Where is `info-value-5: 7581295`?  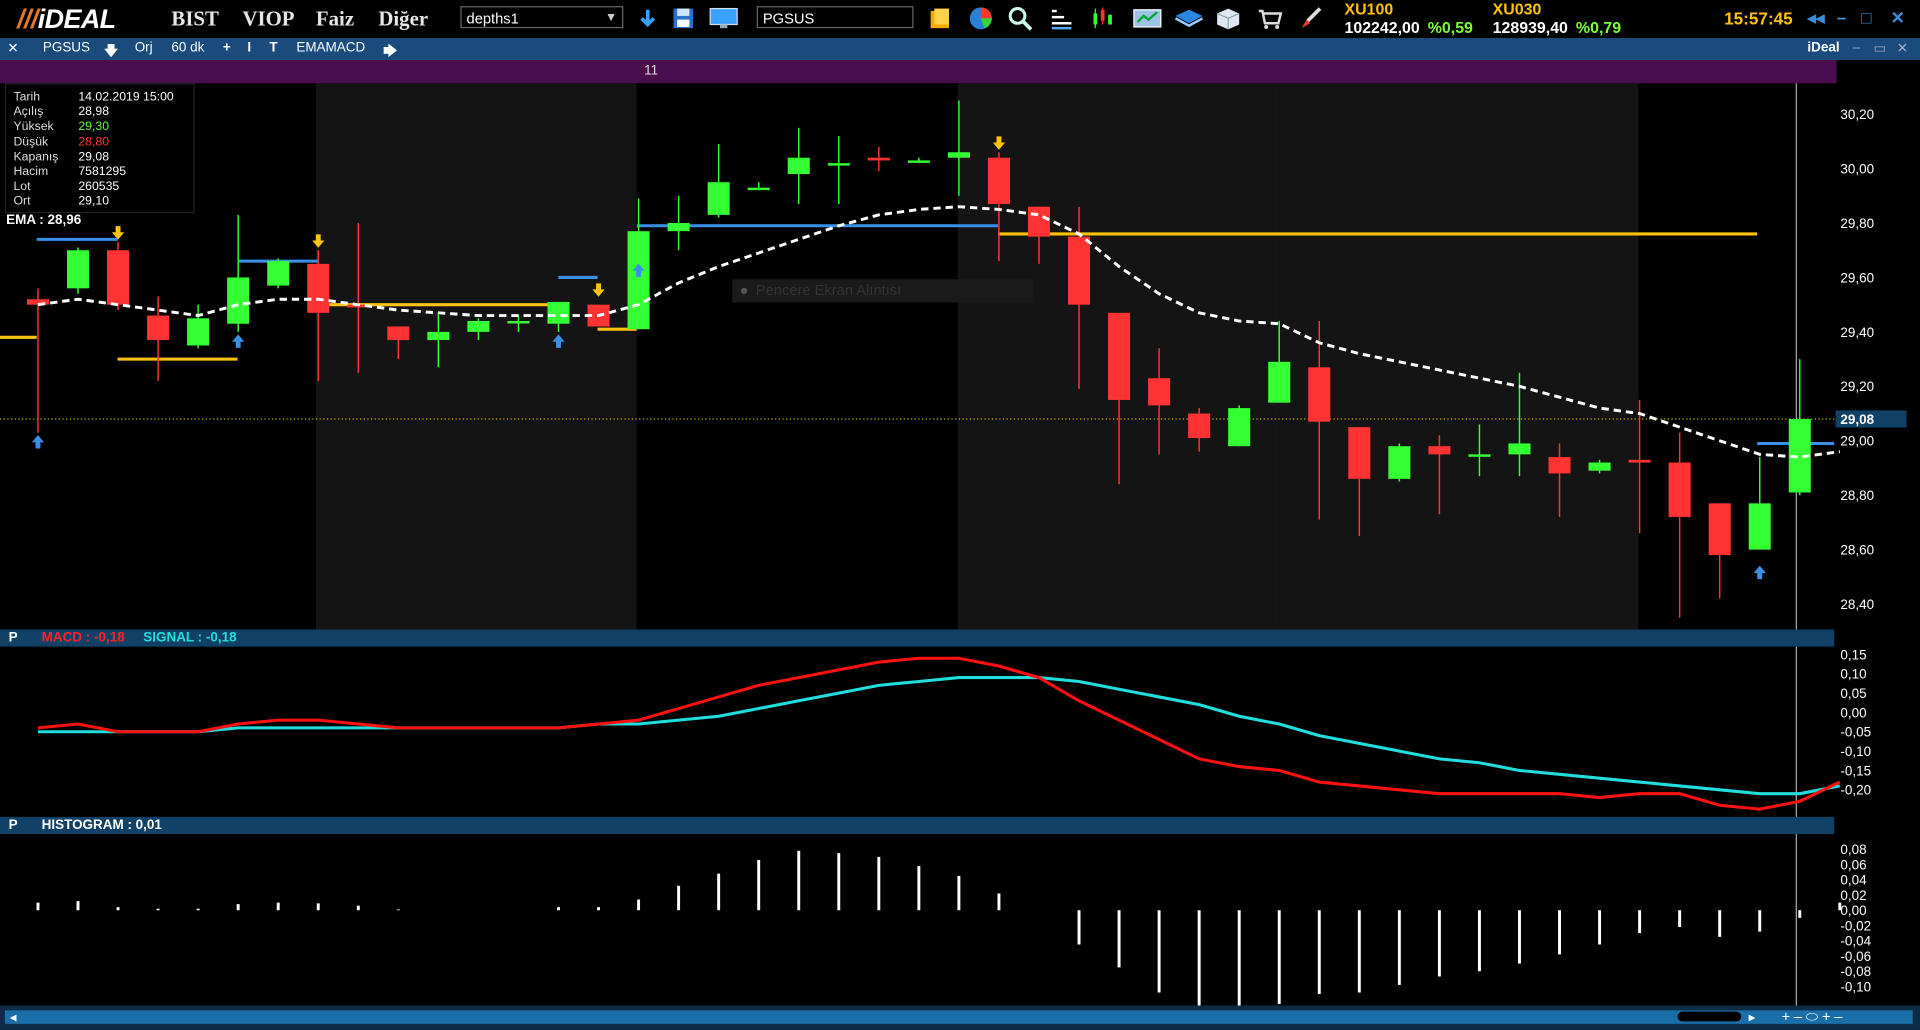 info-value-5: 7581295 is located at coordinates (102, 172).